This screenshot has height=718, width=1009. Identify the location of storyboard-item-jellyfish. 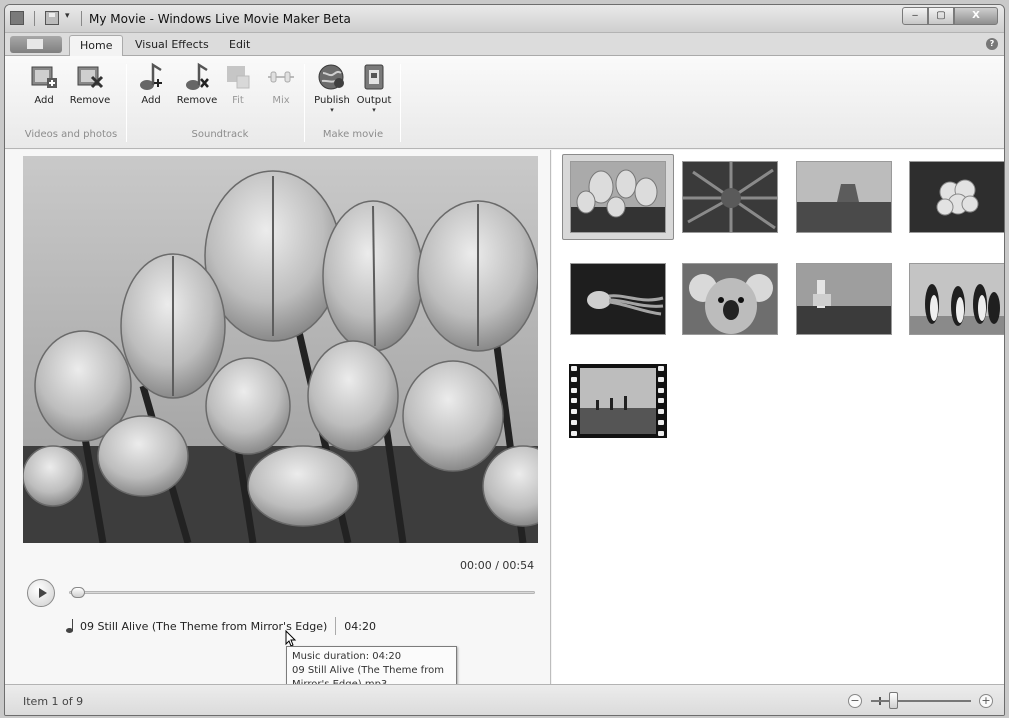
(618, 299).